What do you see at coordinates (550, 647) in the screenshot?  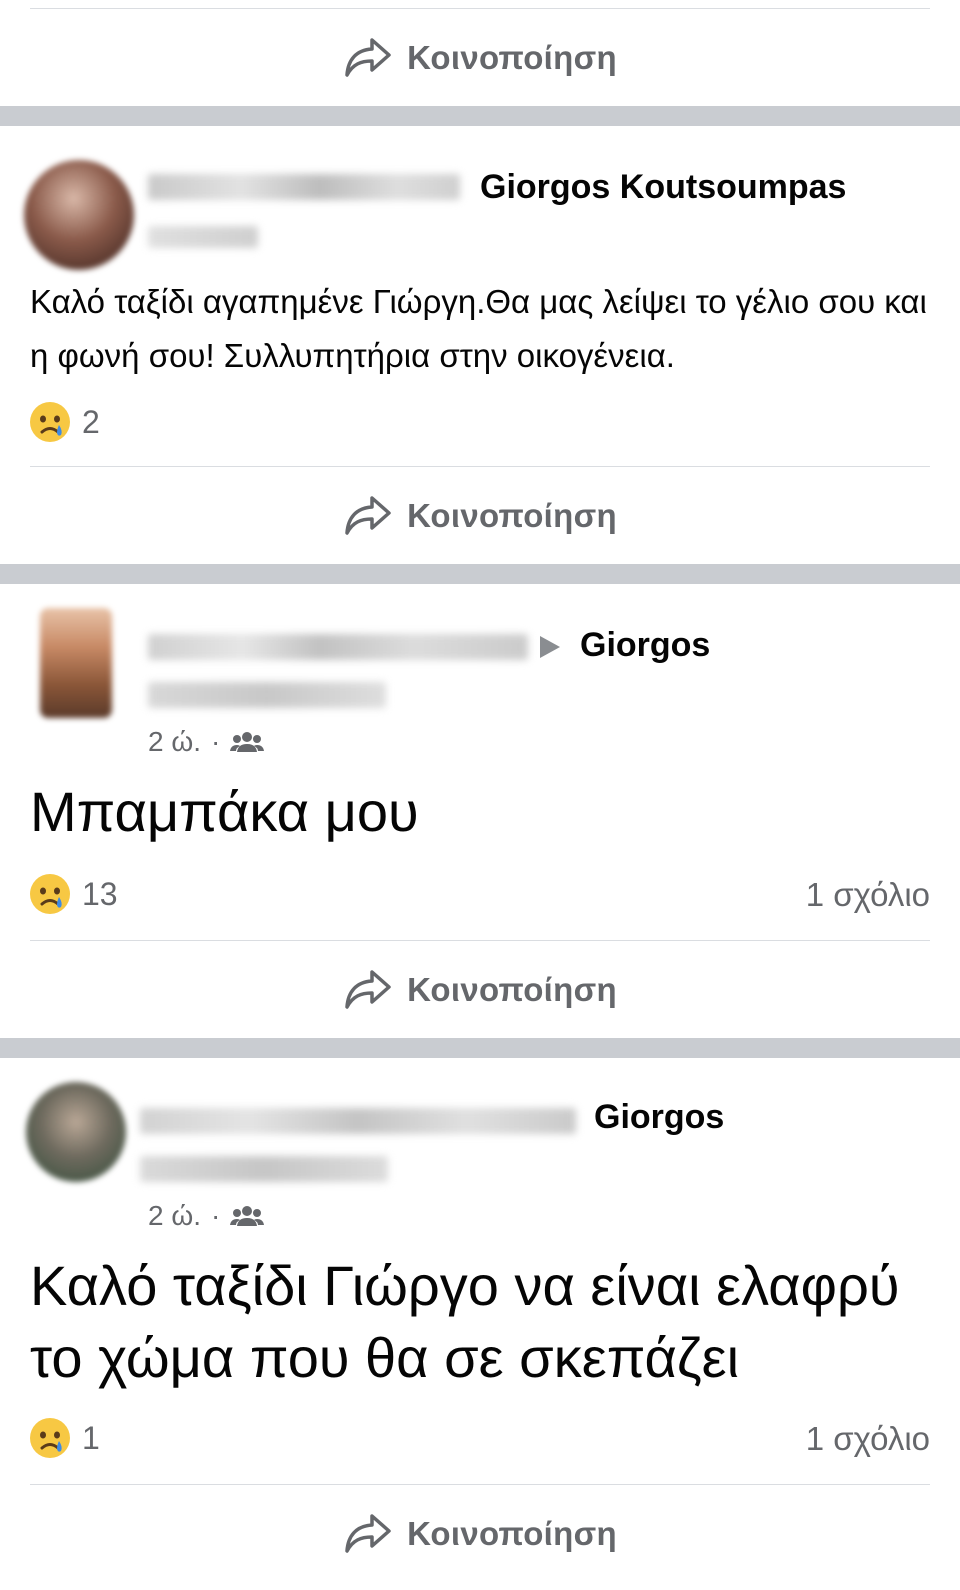 I see `arrow-right-icon` at bounding box center [550, 647].